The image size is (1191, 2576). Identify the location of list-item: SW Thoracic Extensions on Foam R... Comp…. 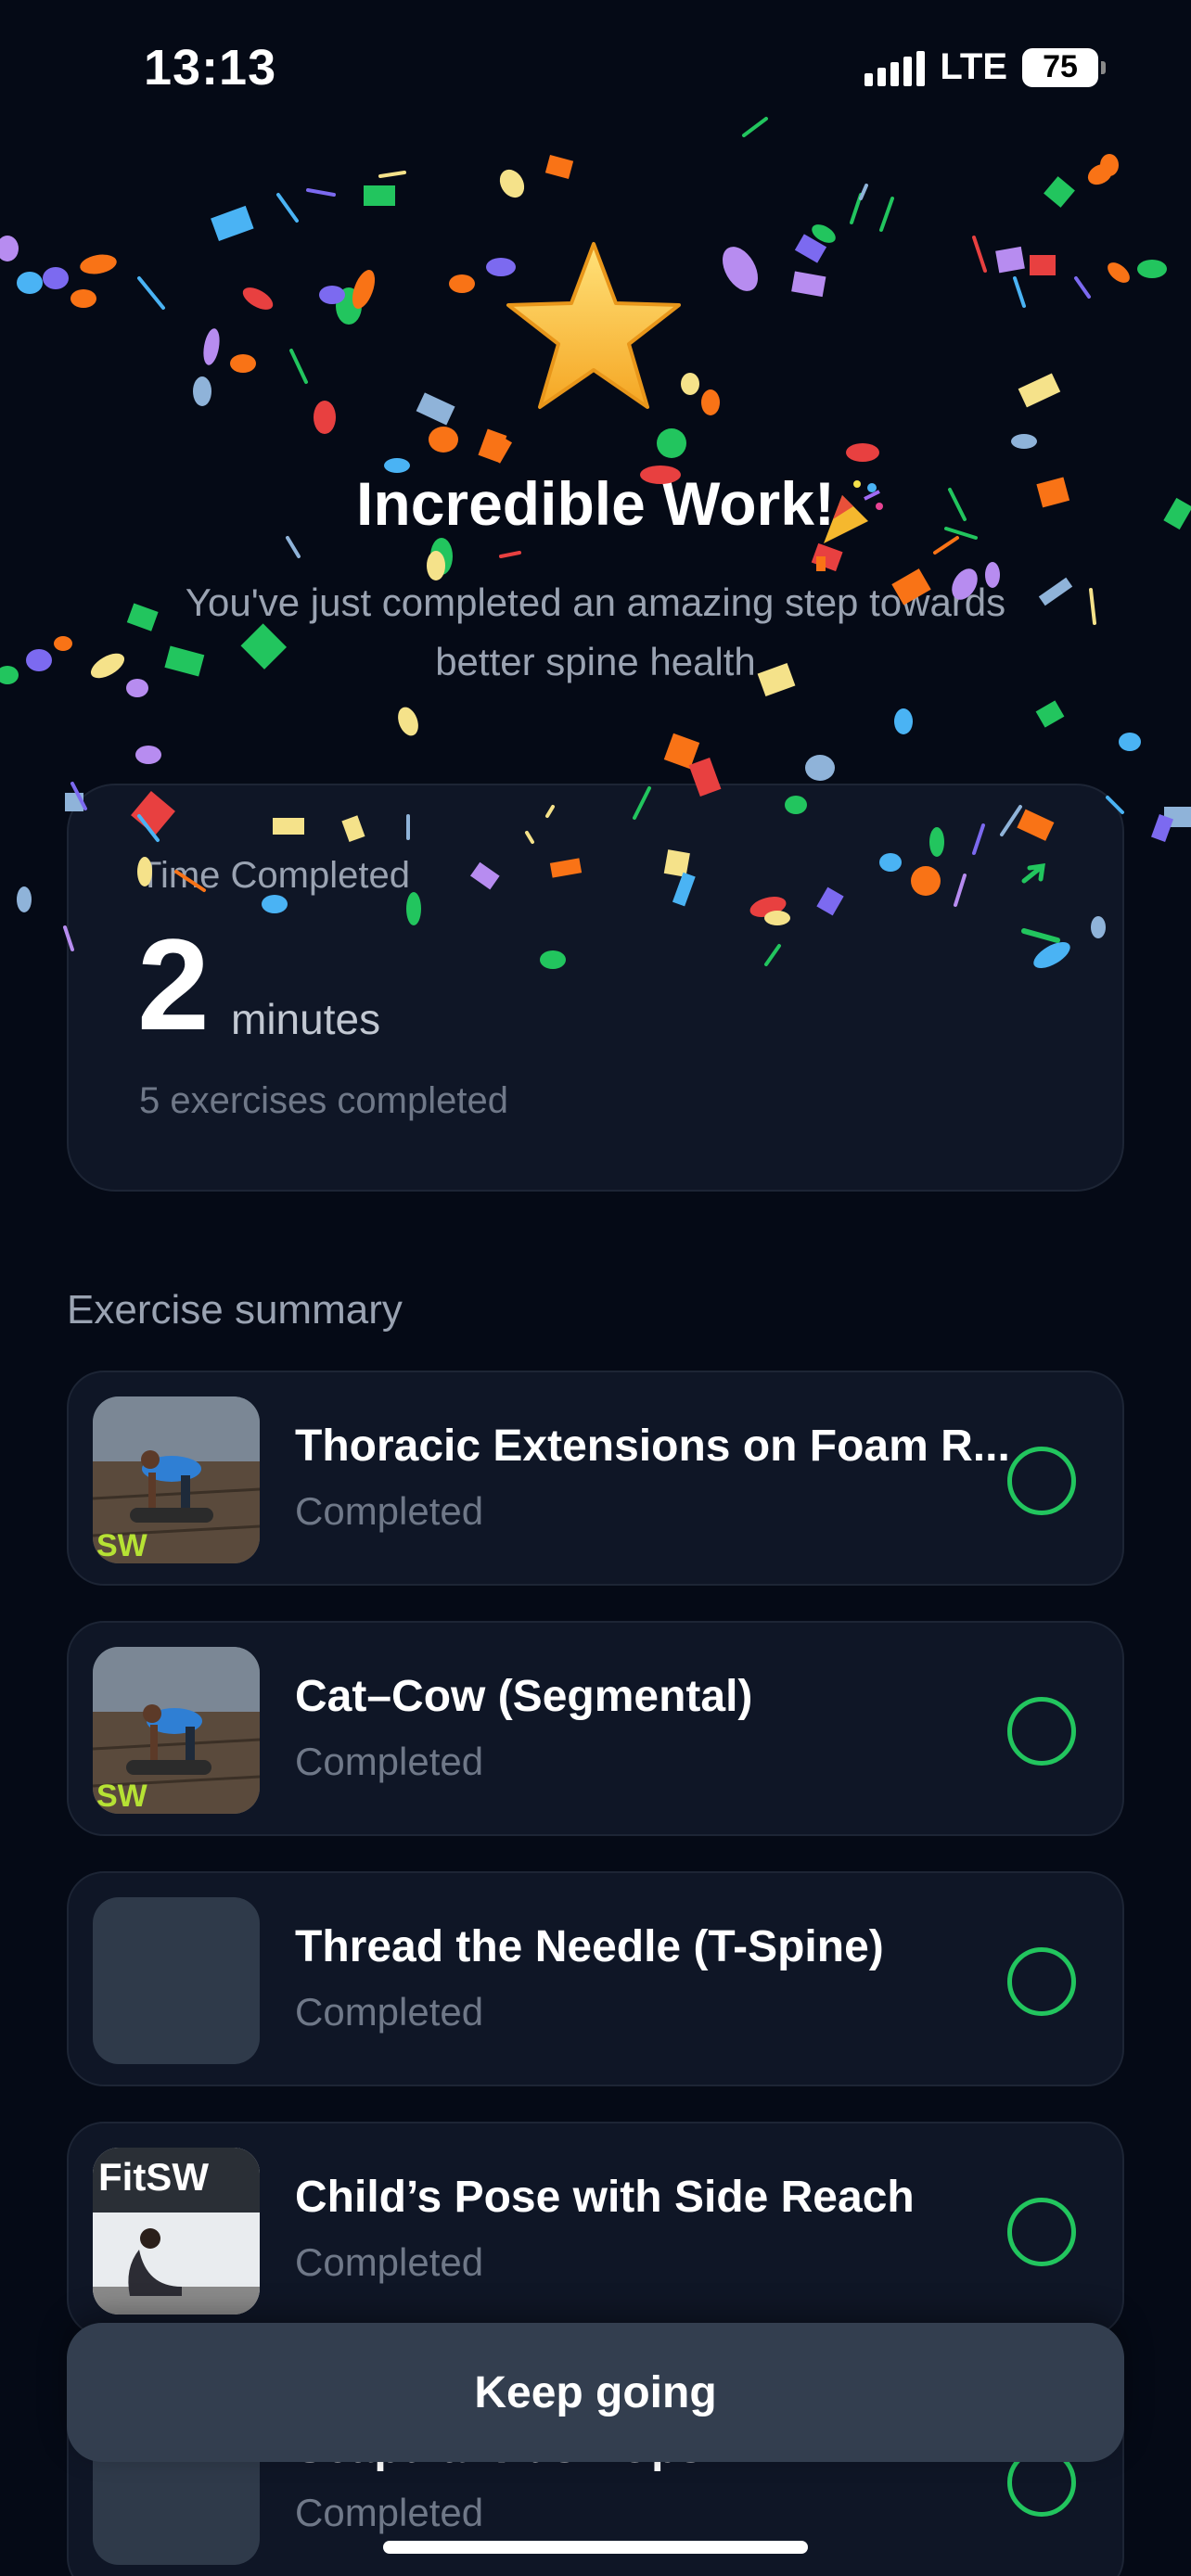
(595, 1478).